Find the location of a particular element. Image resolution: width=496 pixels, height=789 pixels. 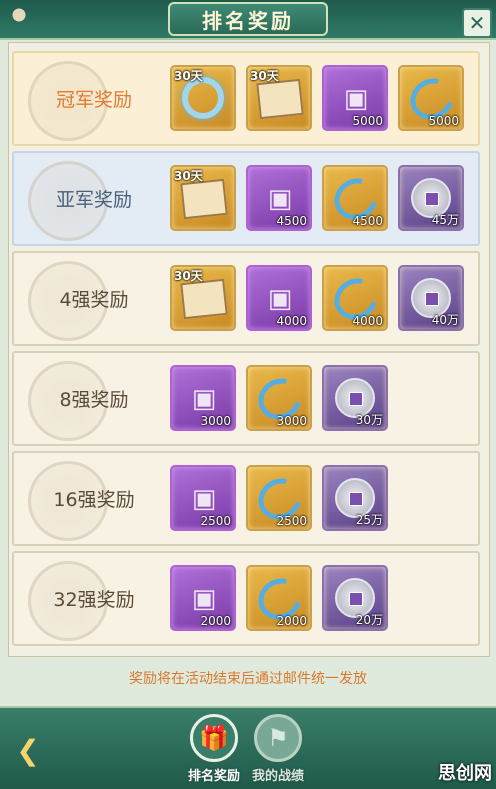

gift-icon: 🎁 is located at coordinates (214, 738).